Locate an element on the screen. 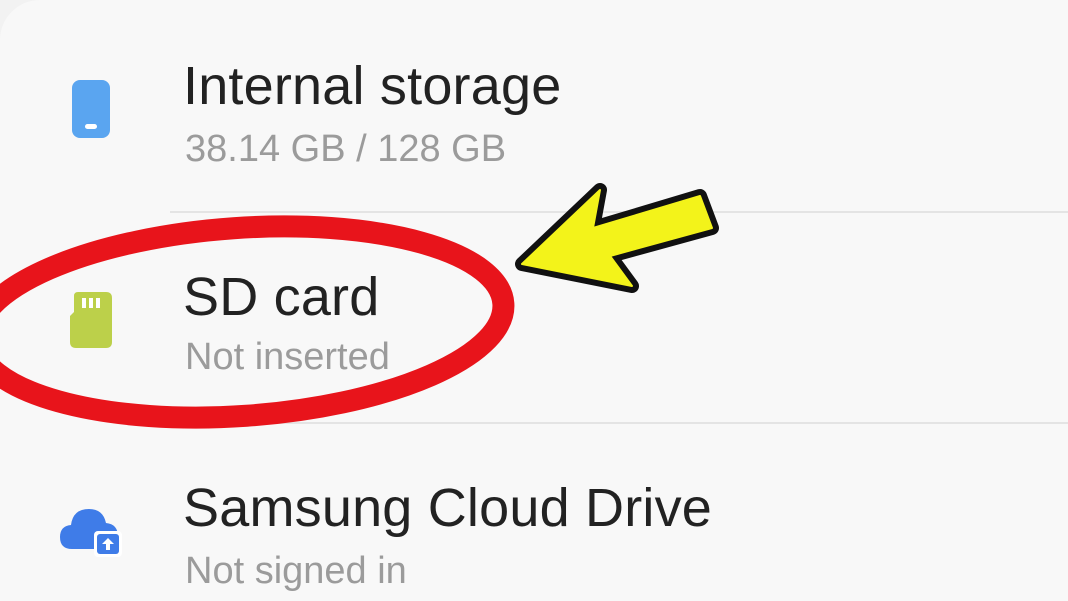 This screenshot has width=1068, height=601. phone-icon is located at coordinates (91, 109).